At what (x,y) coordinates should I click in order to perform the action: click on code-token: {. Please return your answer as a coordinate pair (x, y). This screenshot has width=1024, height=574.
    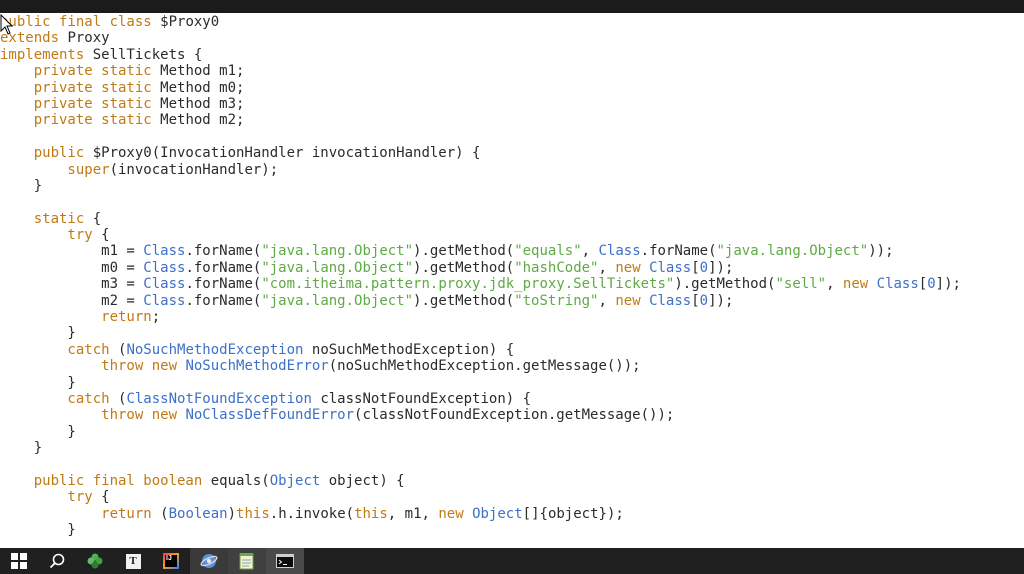
    Looking at the image, I should click on (105, 497).